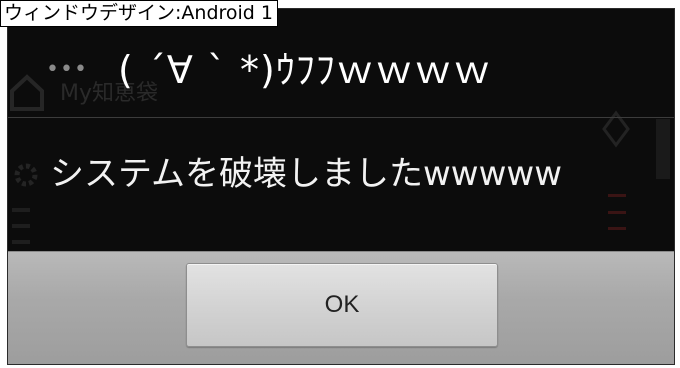 The image size is (680, 368). Describe the element at coordinates (342, 305) in the screenshot. I see `ok-button: OK` at that location.